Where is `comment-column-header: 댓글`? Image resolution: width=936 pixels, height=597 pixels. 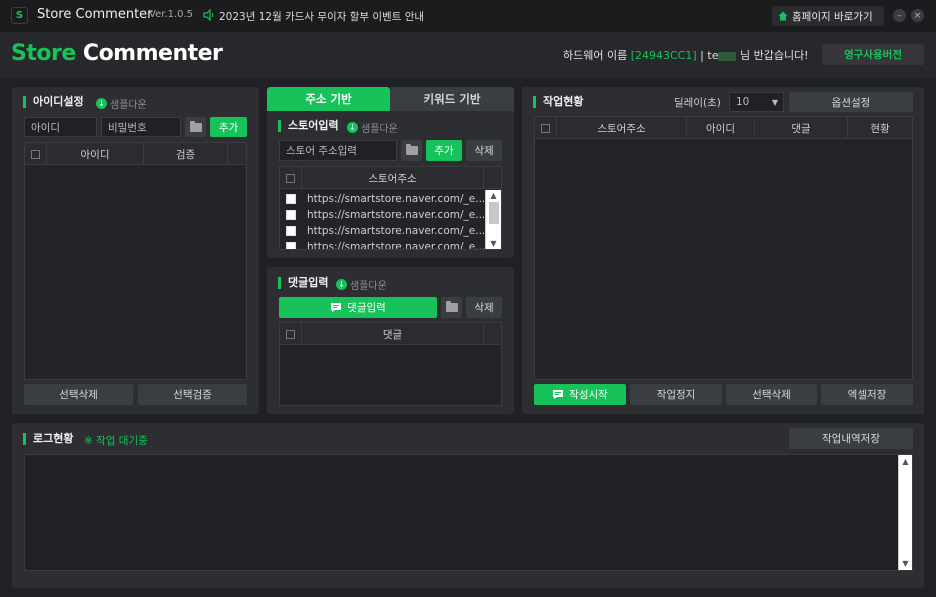 comment-column-header: 댓글 is located at coordinates (393, 334).